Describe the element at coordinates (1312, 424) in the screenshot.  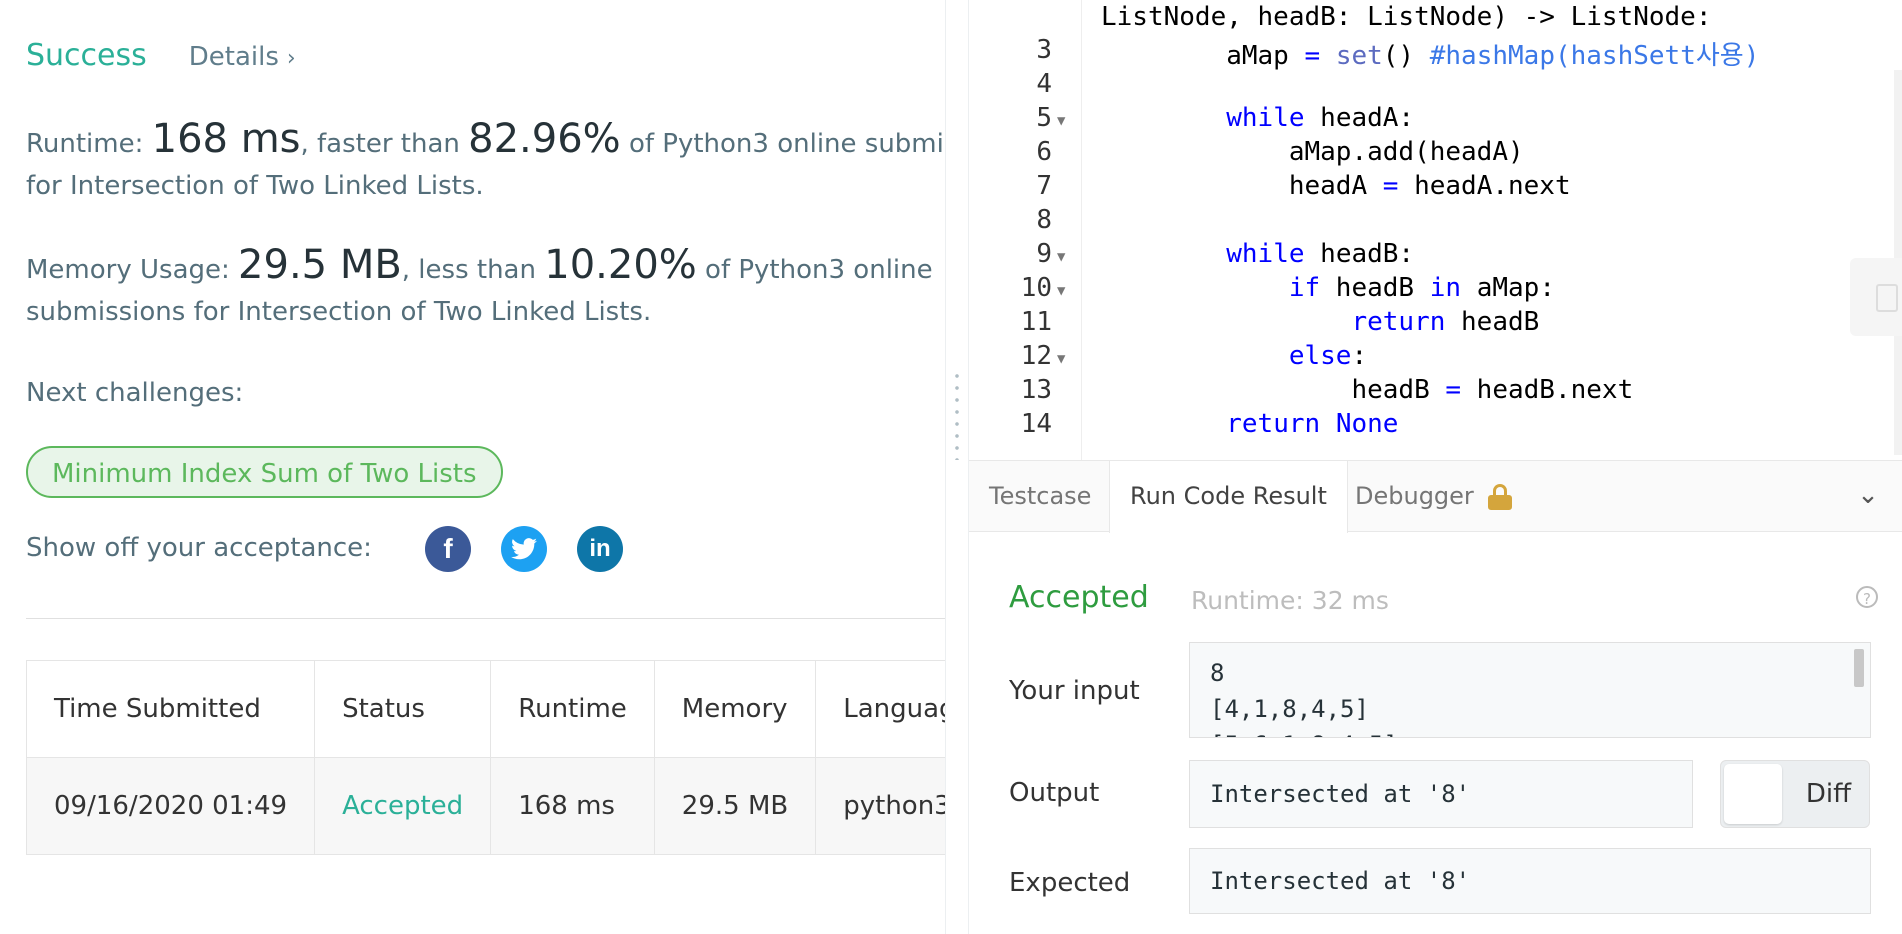
I see `code-line-14: return None` at that location.